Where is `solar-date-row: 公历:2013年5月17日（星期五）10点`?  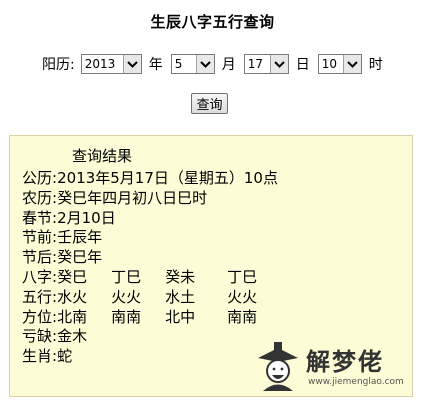
solar-date-row: 公历:2013年5月17日（星期五）10点 is located at coordinates (150, 179).